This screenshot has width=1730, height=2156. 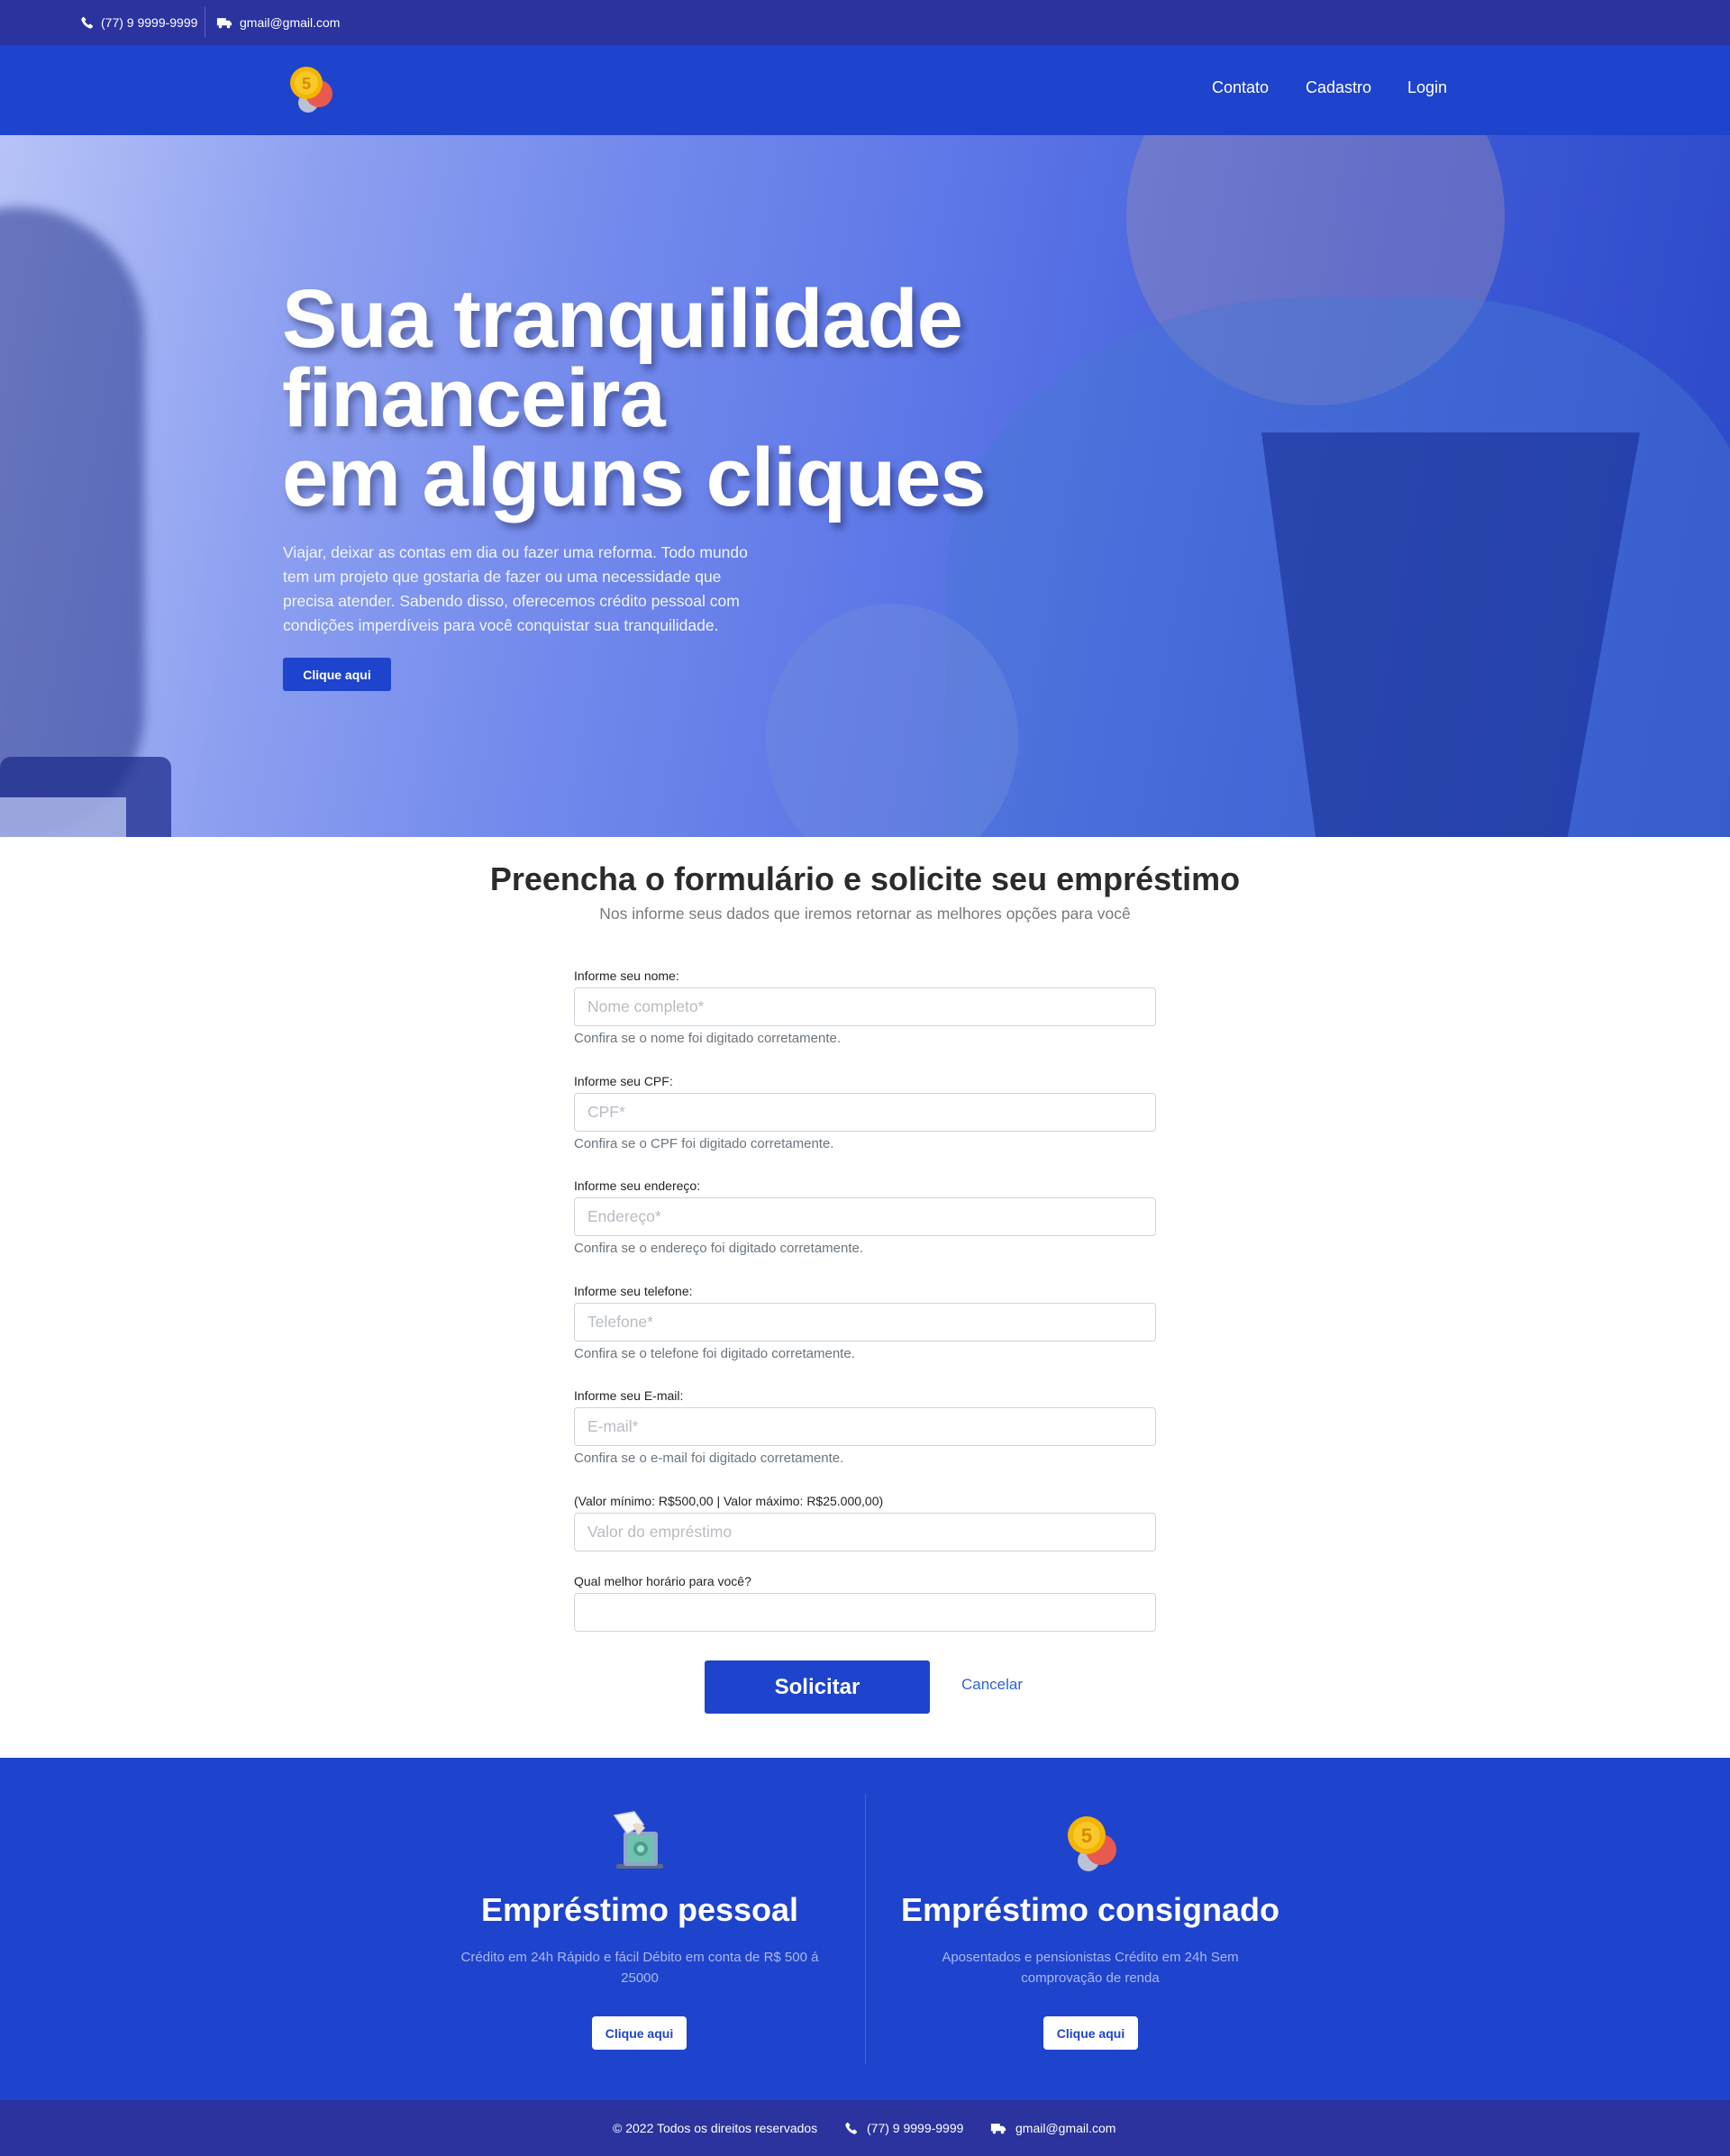 I want to click on product-consignado-button: Clique aqui, so click(x=1090, y=2033).